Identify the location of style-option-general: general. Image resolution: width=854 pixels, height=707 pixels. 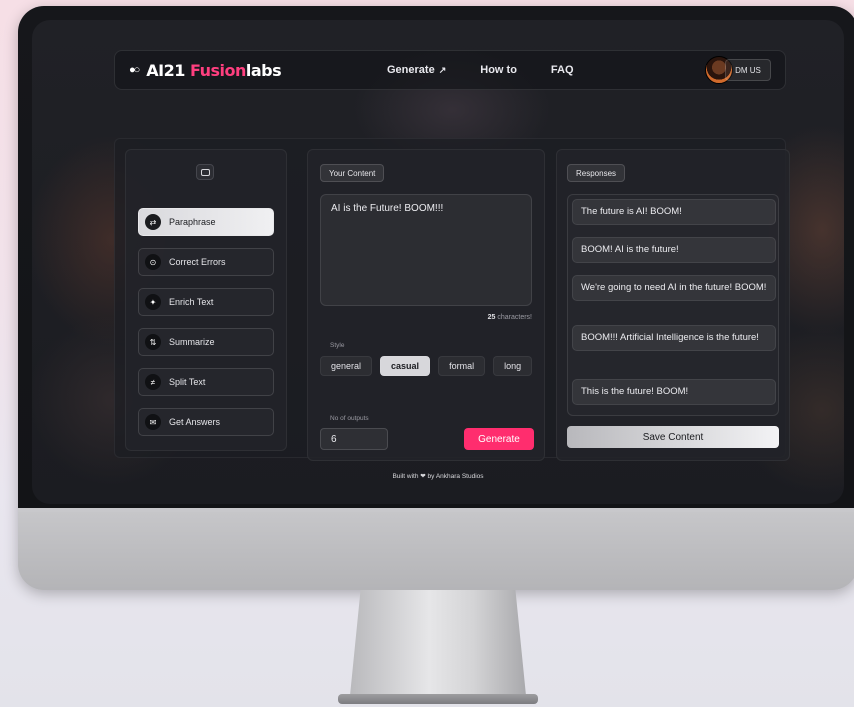
(346, 366).